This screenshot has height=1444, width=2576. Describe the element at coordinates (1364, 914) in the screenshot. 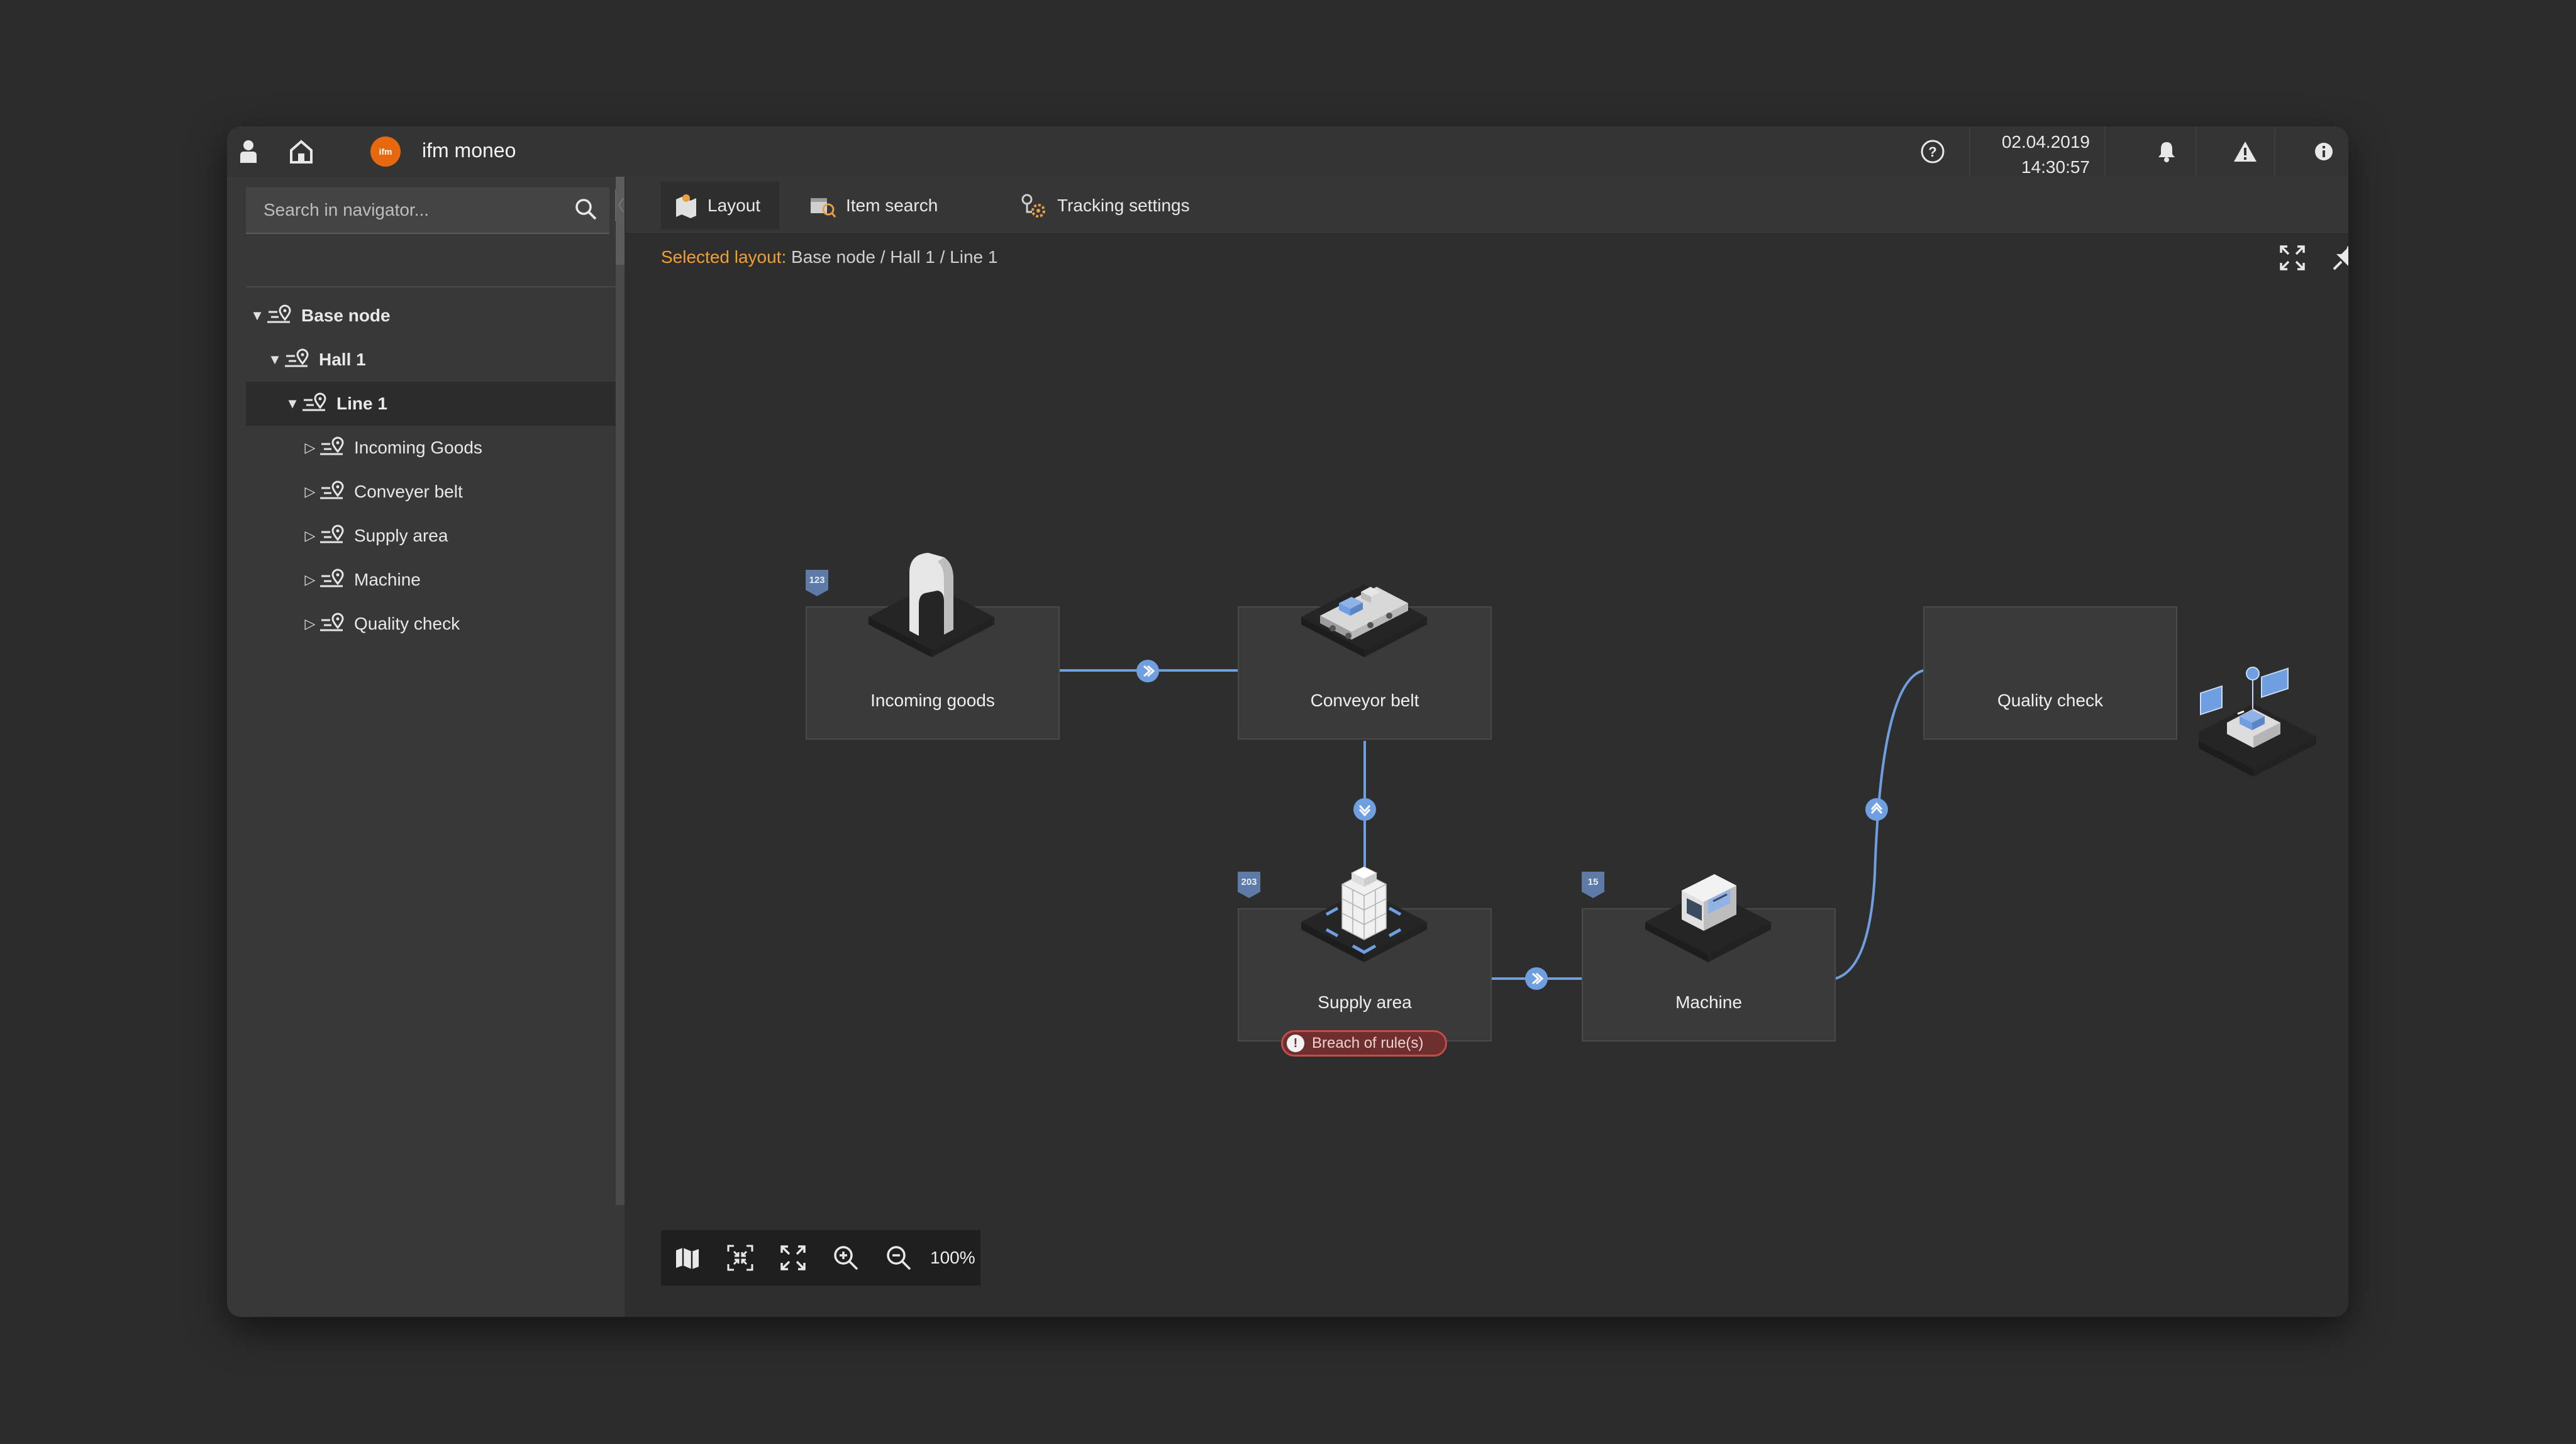

I see `supply-area-illustration-icon` at that location.